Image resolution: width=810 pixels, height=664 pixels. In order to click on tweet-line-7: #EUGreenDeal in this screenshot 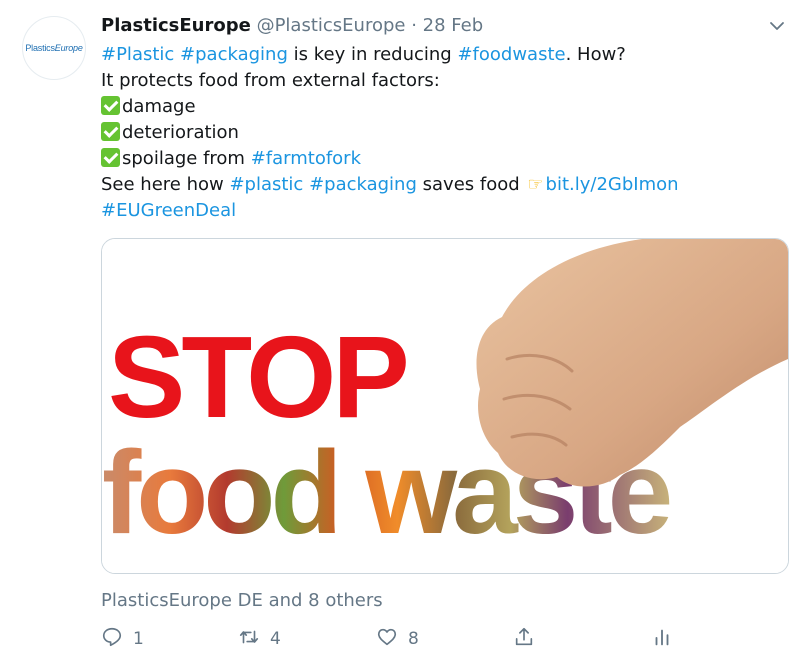, I will do `click(446, 211)`.